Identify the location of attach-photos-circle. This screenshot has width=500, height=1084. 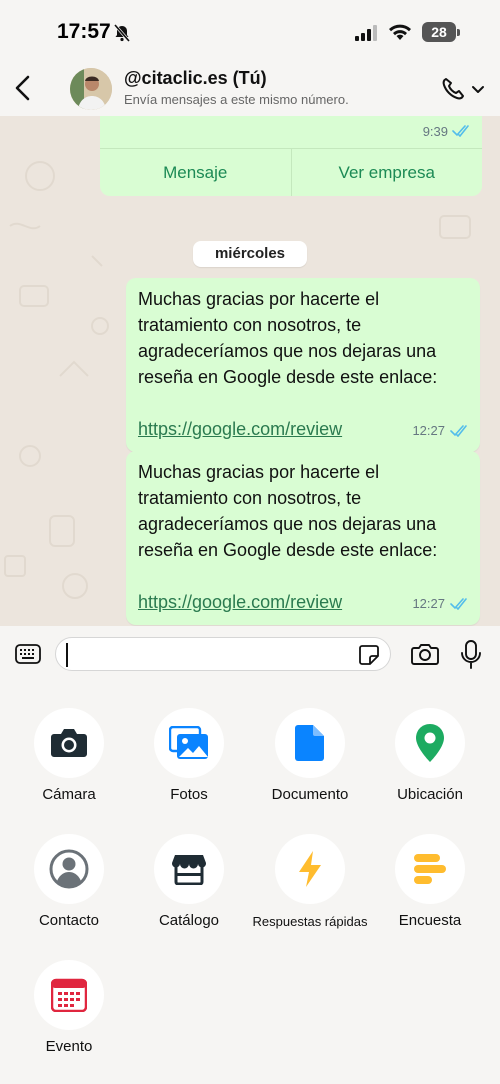
(189, 743).